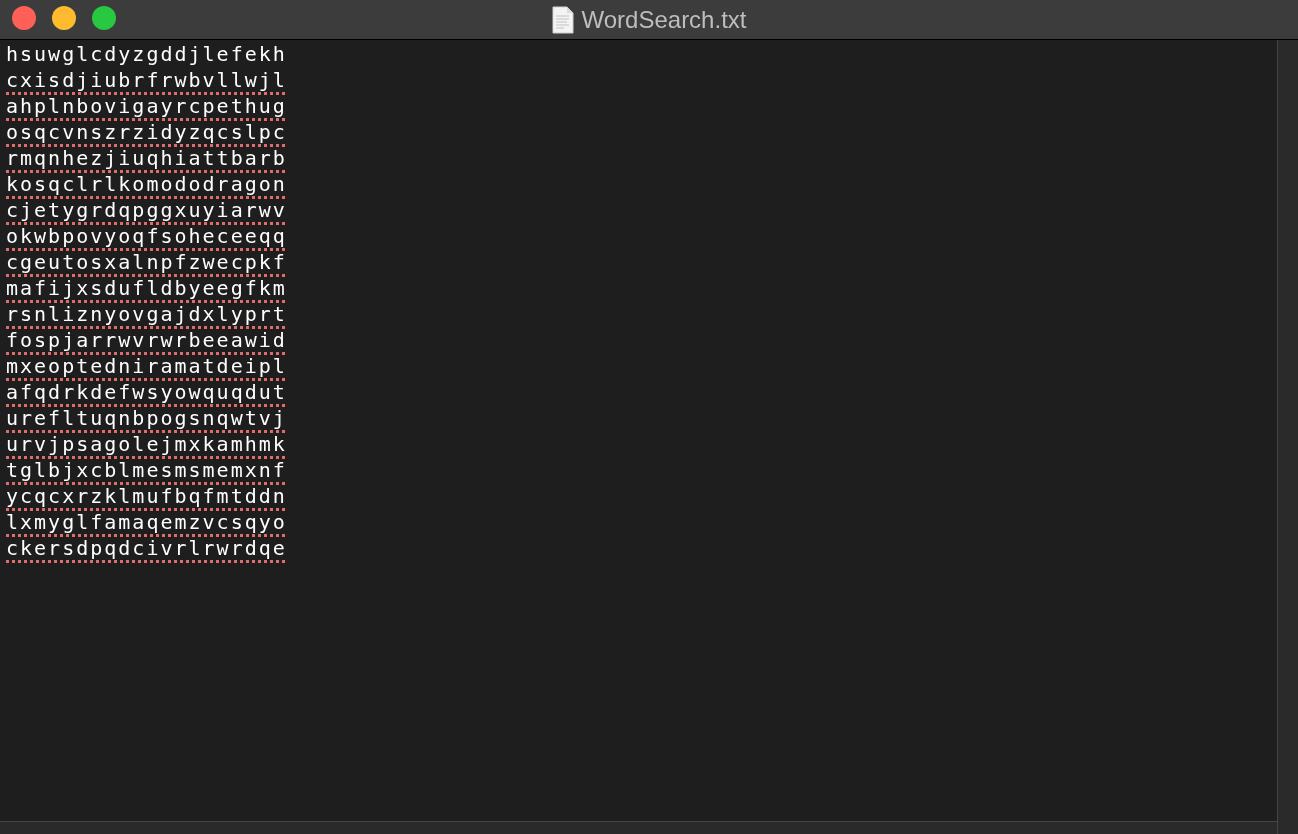 The height and width of the screenshot is (834, 1298). Describe the element at coordinates (146, 366) in the screenshot. I see `text-line: mxeoptedniramatdeipl` at that location.